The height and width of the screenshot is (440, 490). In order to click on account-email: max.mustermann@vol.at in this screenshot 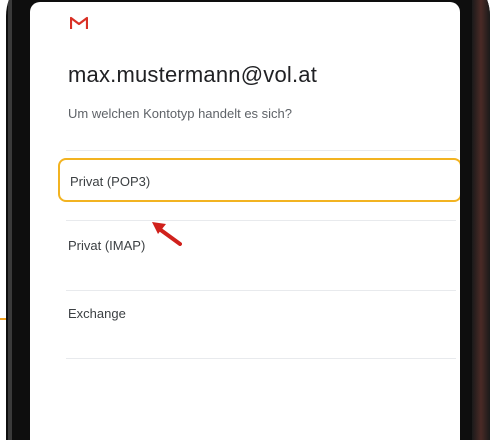, I will do `click(193, 74)`.